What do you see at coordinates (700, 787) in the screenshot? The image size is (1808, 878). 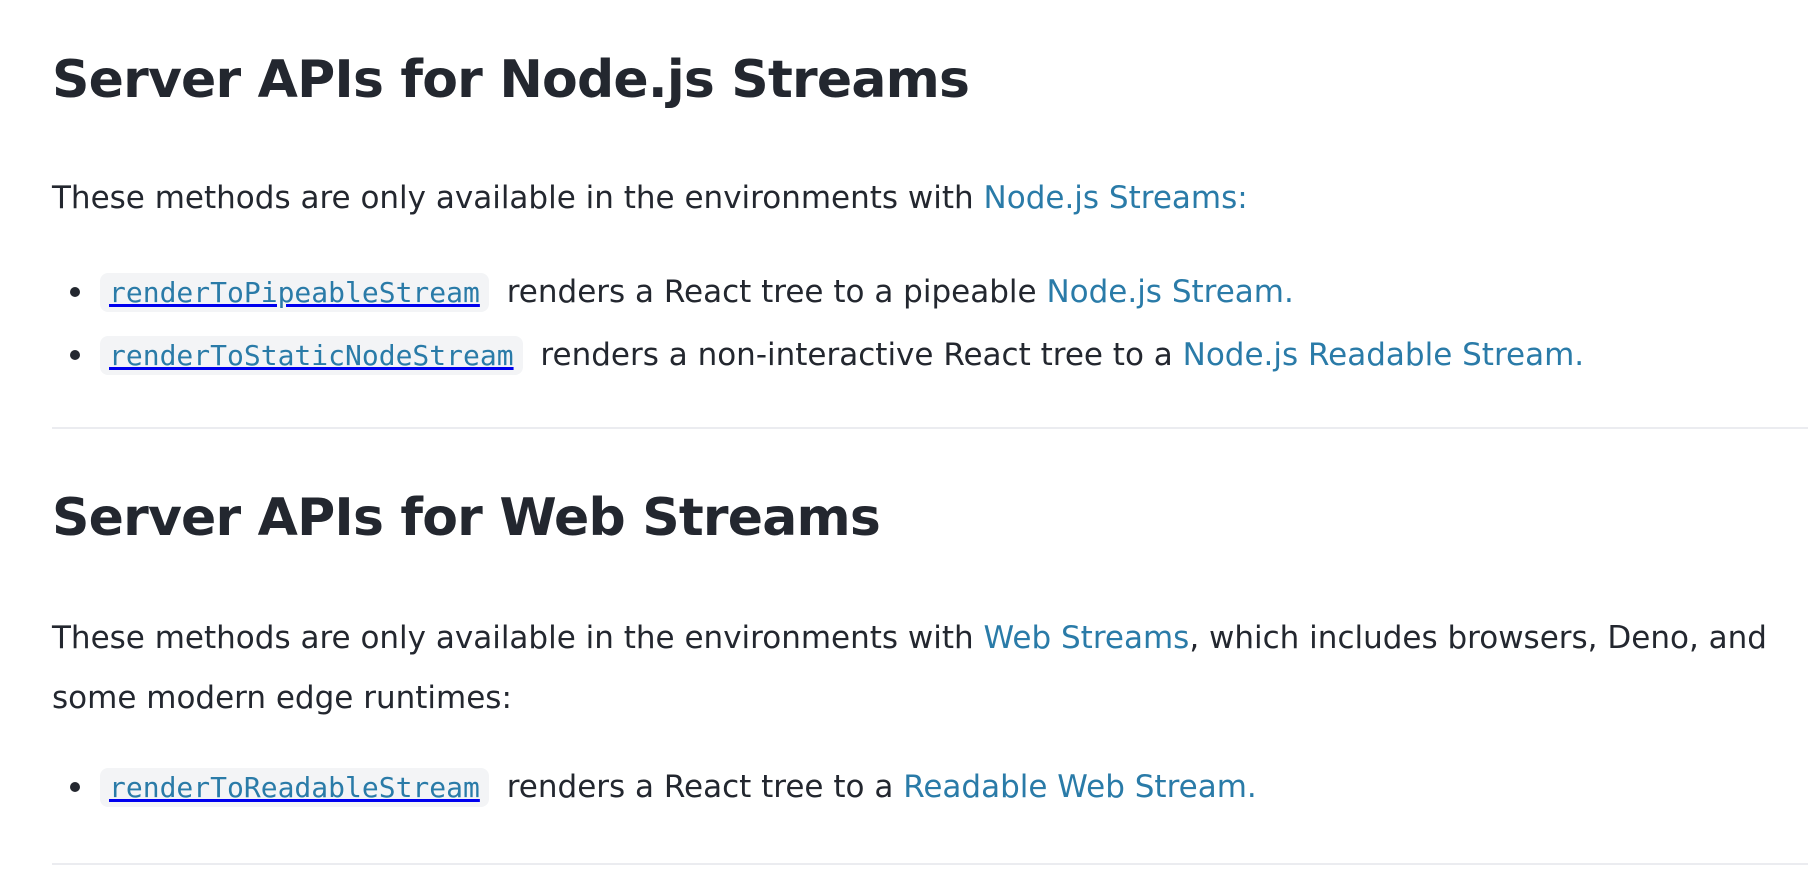 I see `list-item-text: renders a React tree to a` at bounding box center [700, 787].